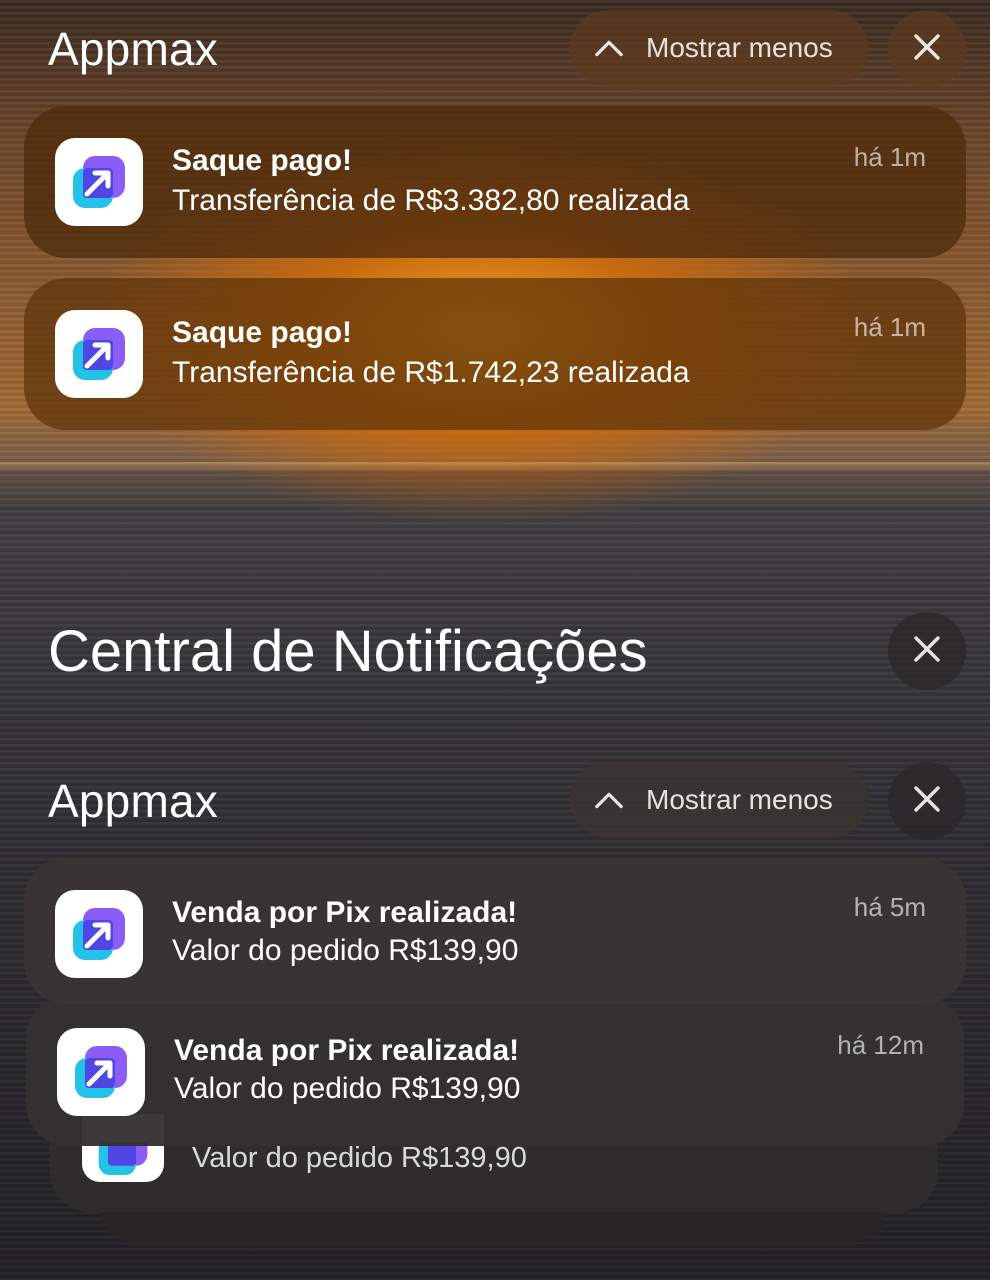 This screenshot has height=1280, width=990. What do you see at coordinates (348, 651) in the screenshot?
I see `notification-center-title: Central de Notificações` at bounding box center [348, 651].